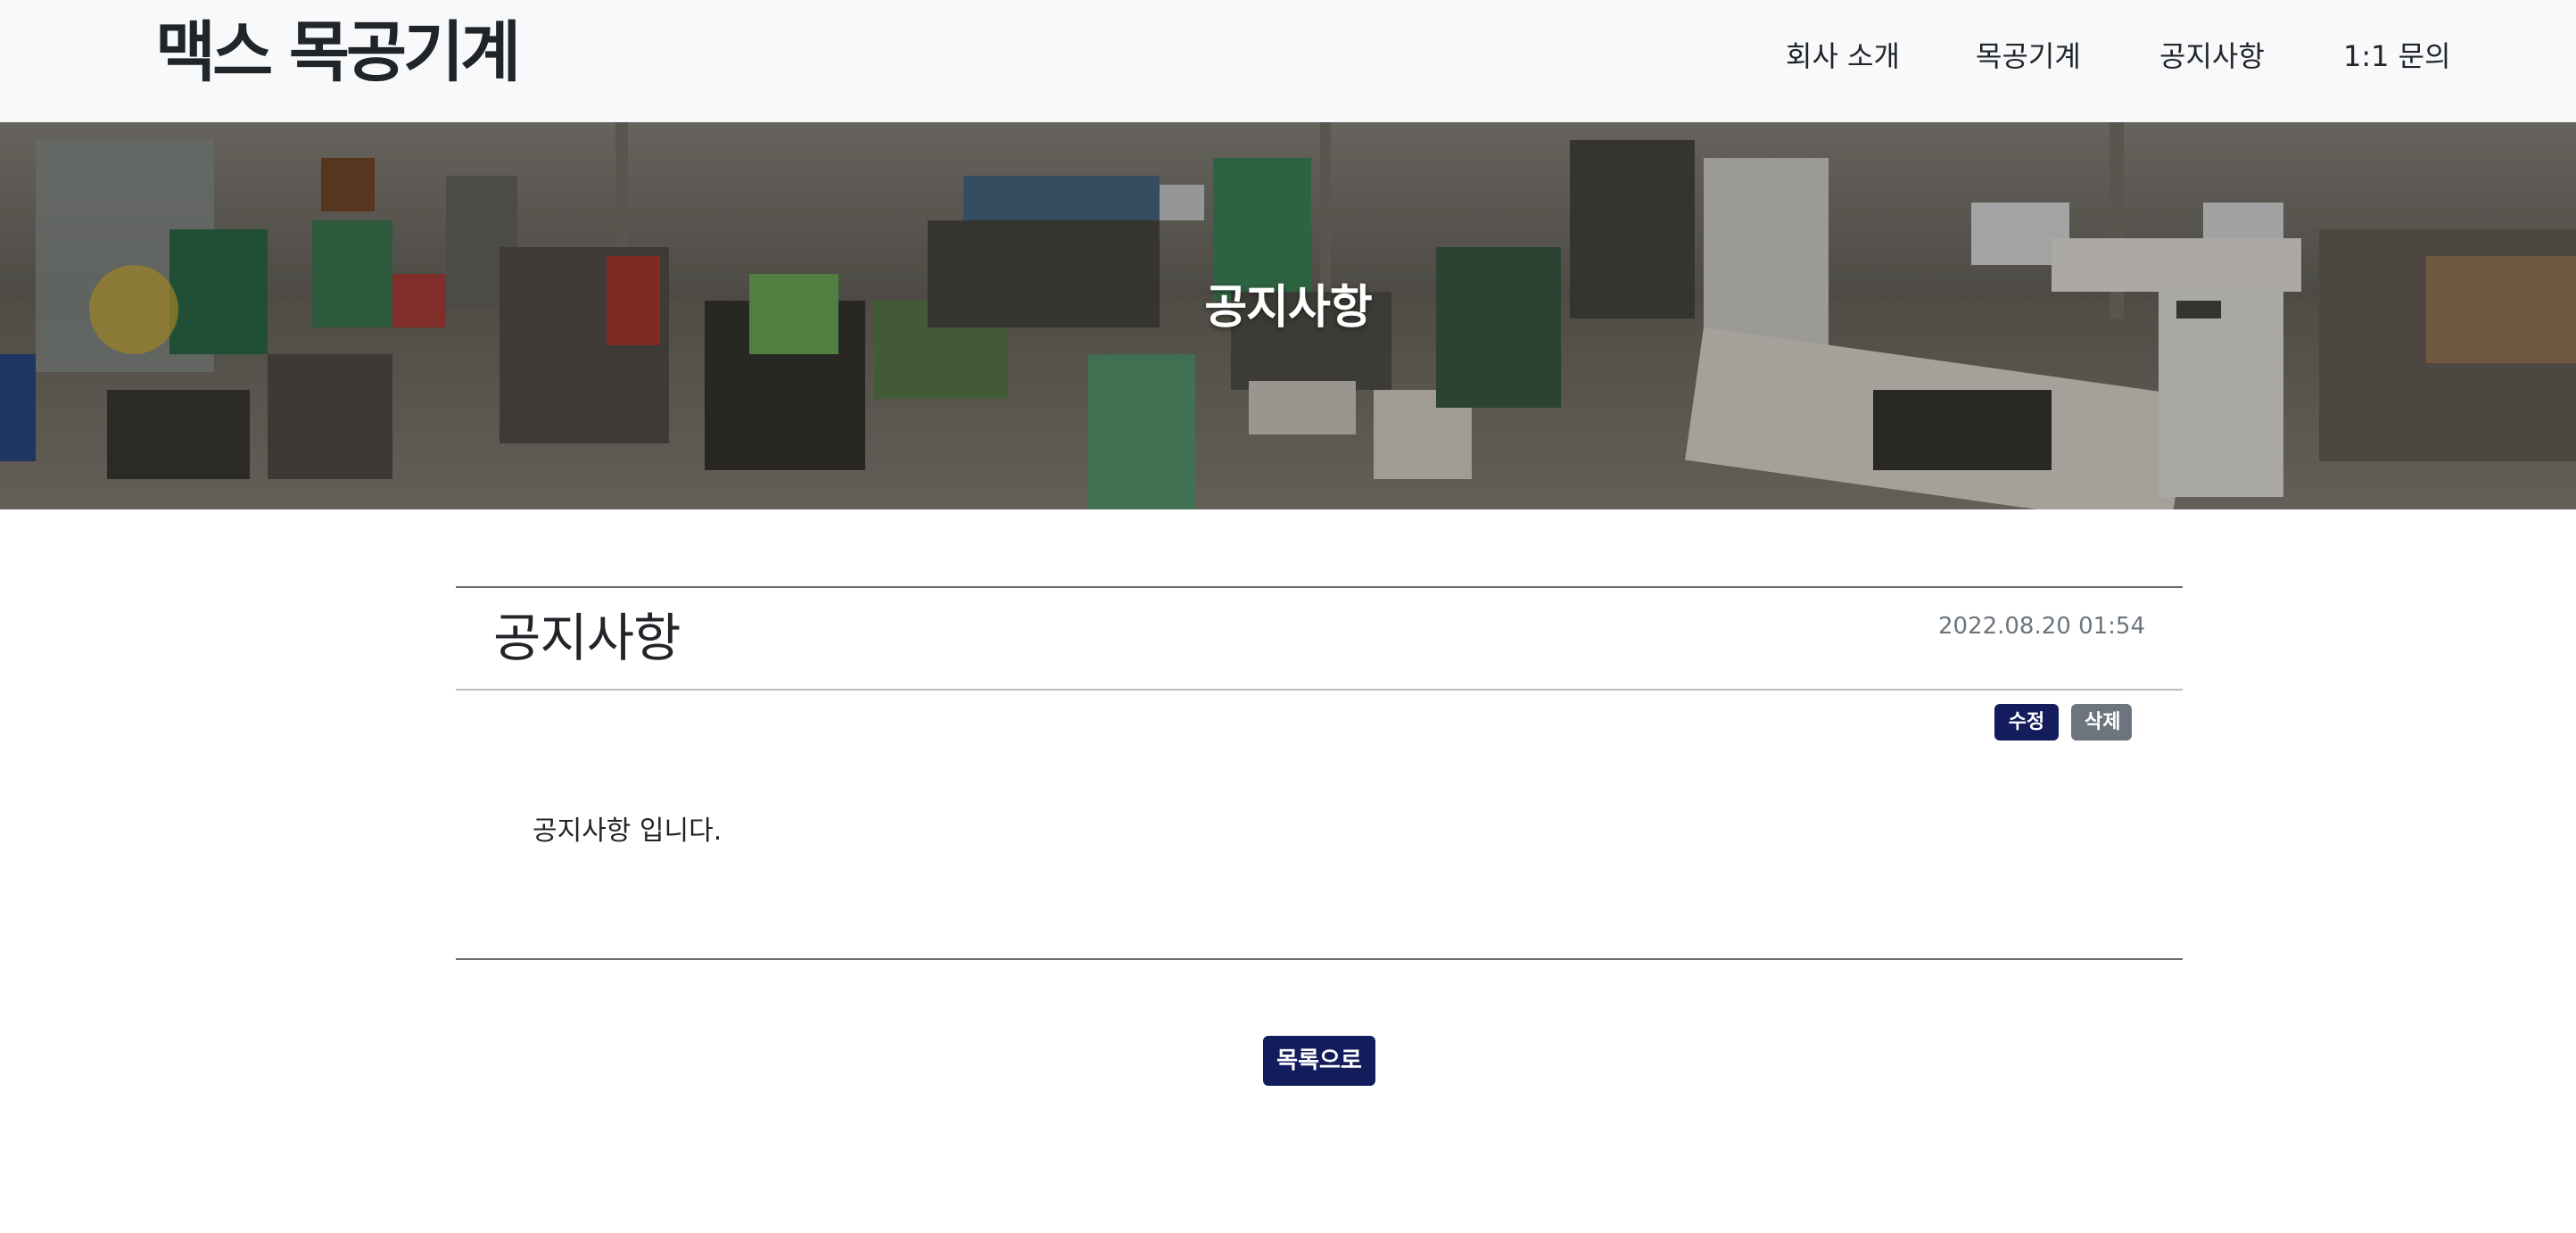 The width and height of the screenshot is (2576, 1233). Describe the element at coordinates (2028, 56) in the screenshot. I see `nav-item-machines: 목공기계` at that location.